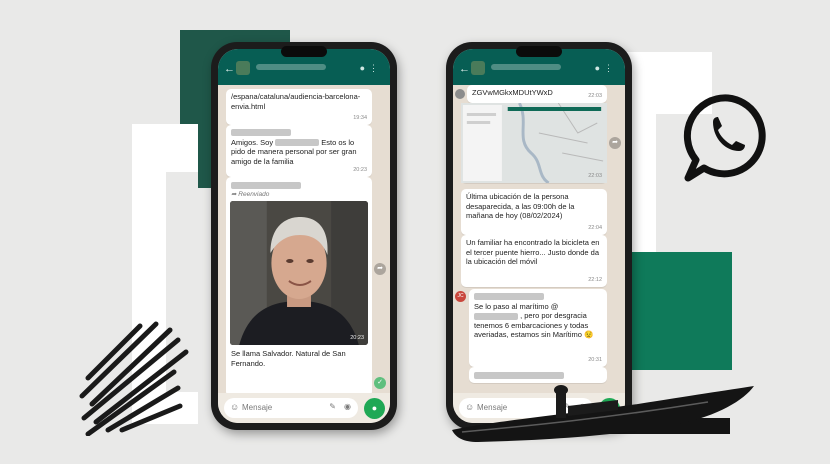  I want to click on sender-avatar, so click(460, 94).